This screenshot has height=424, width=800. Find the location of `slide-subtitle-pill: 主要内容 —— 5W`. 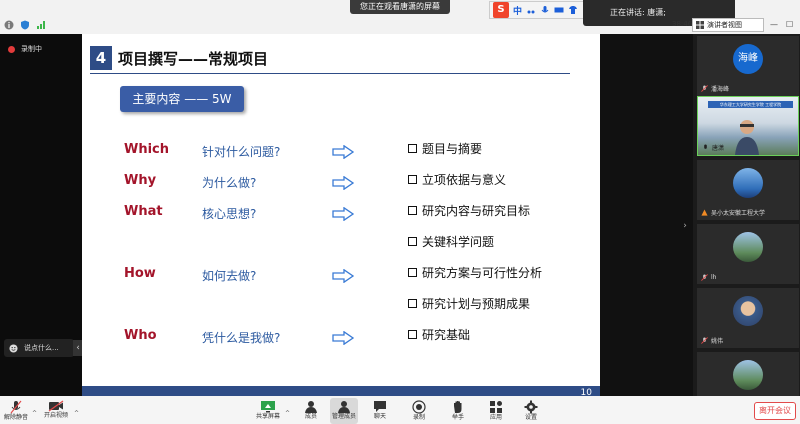

slide-subtitle-pill: 主要内容 —— 5W is located at coordinates (182, 99).